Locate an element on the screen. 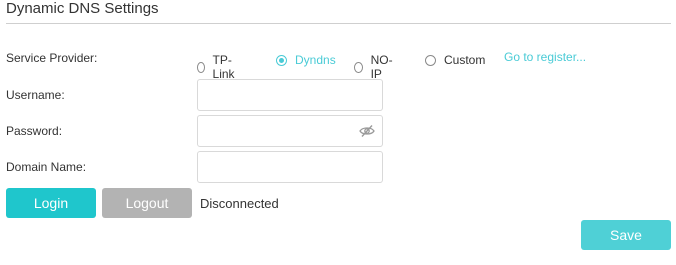  logout-button: Logout is located at coordinates (147, 203).